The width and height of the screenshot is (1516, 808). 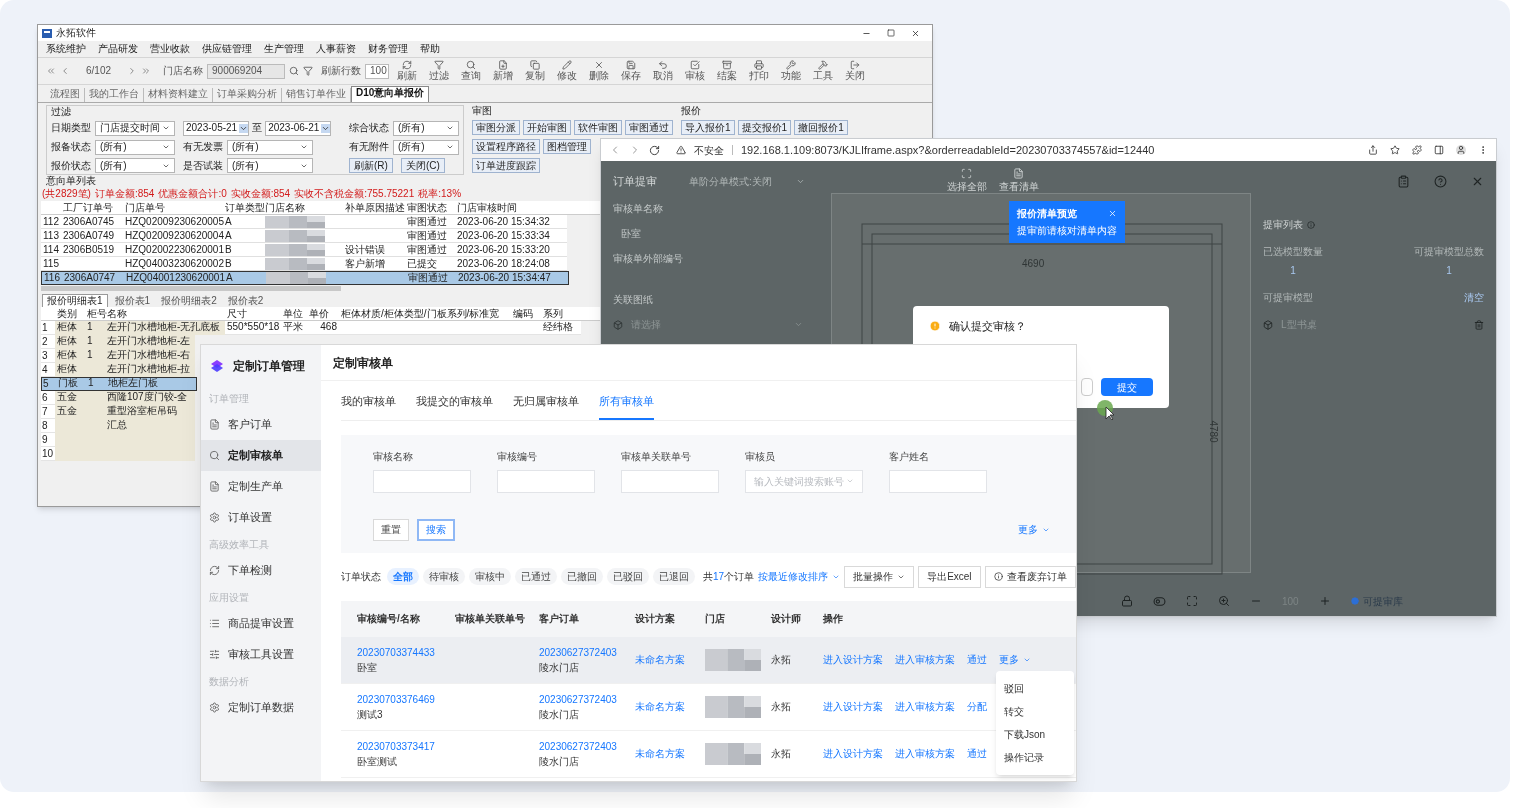 I want to click on date-field: 2023-05-21, so click(x=216, y=128).